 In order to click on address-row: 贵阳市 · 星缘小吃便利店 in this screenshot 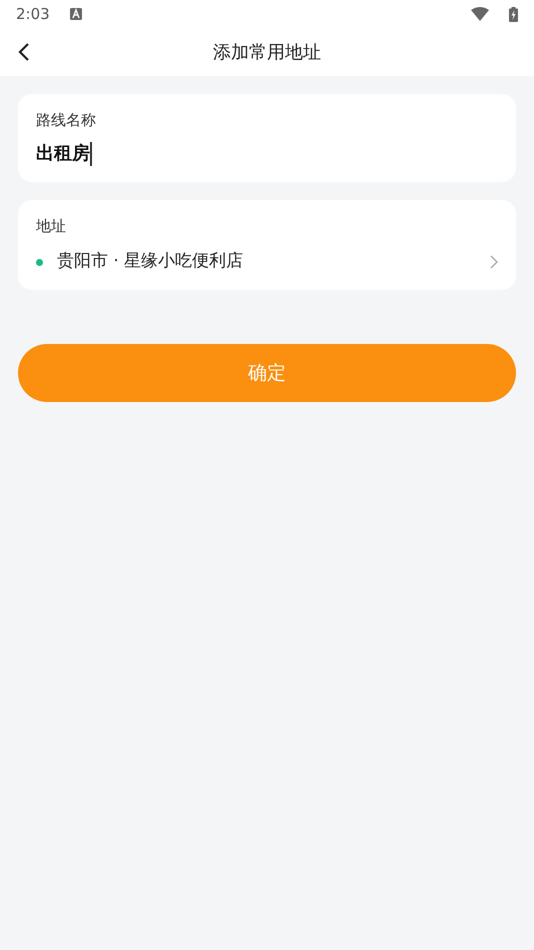, I will do `click(267, 262)`.